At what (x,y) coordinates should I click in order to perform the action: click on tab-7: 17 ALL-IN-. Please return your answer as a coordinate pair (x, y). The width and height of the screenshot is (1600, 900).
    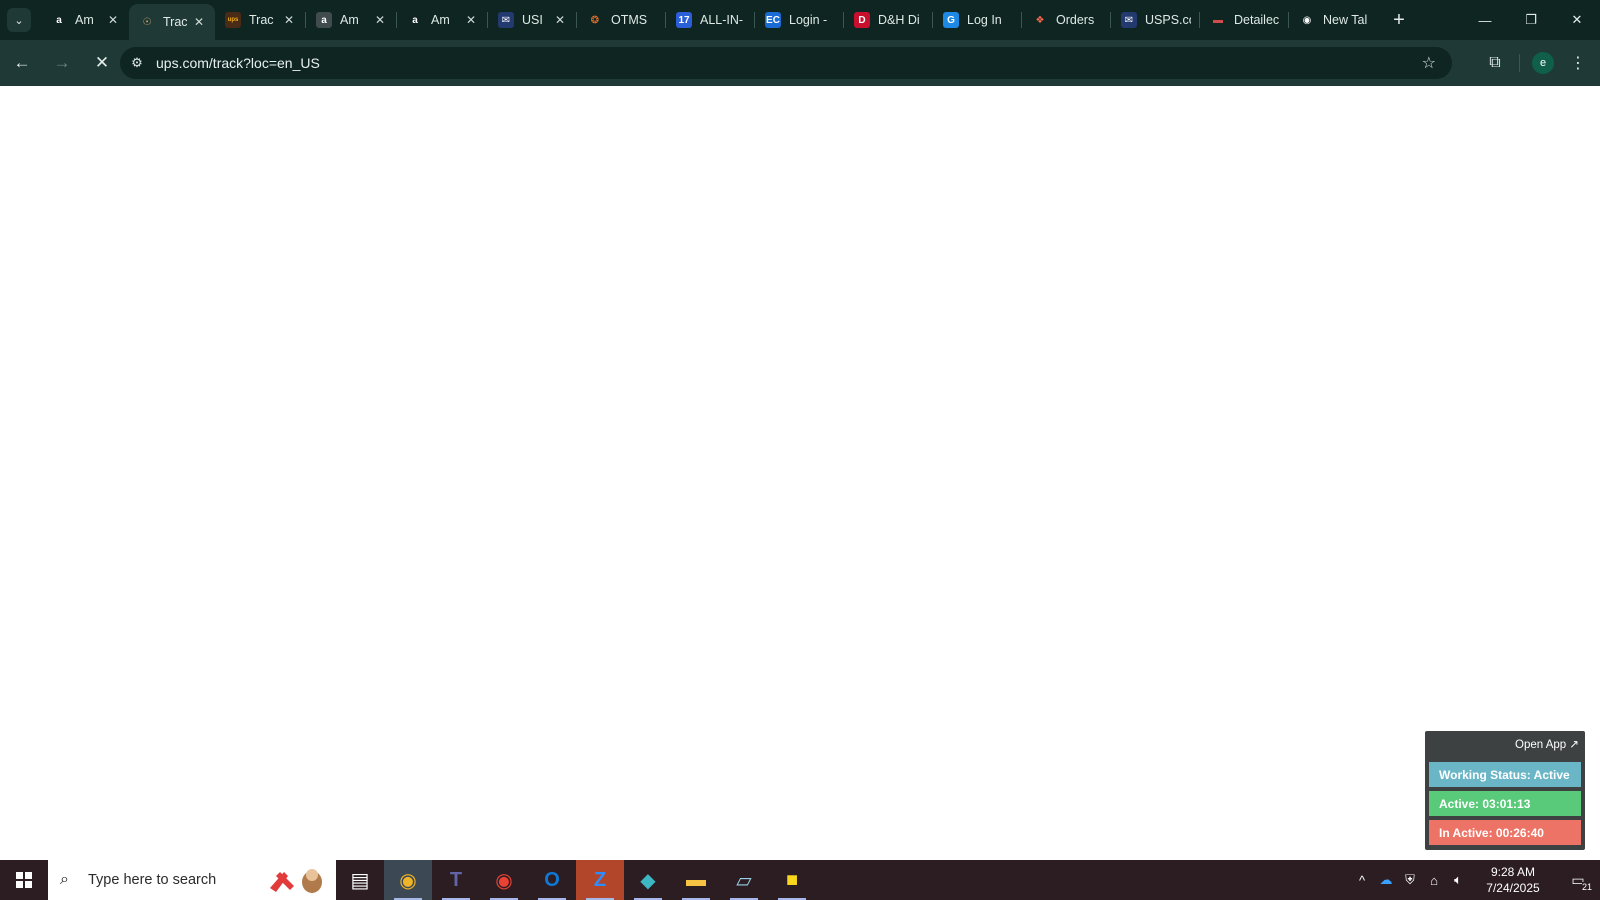
    Looking at the image, I should click on (710, 20).